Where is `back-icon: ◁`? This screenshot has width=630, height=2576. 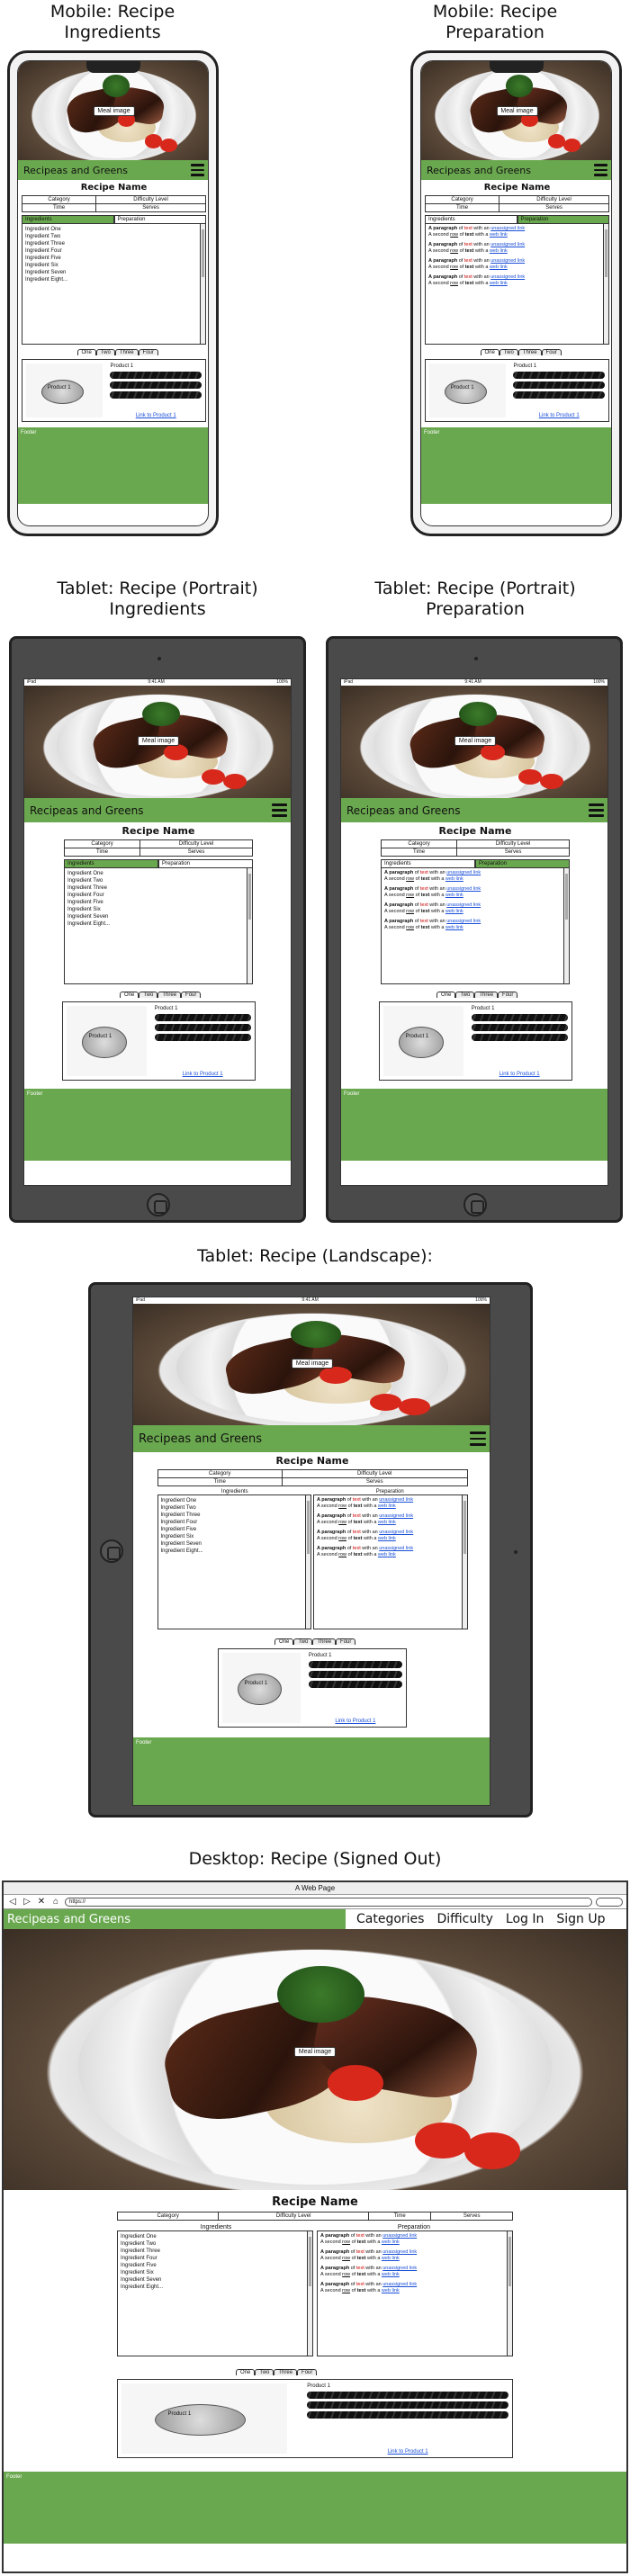 back-icon: ◁ is located at coordinates (12, 1902).